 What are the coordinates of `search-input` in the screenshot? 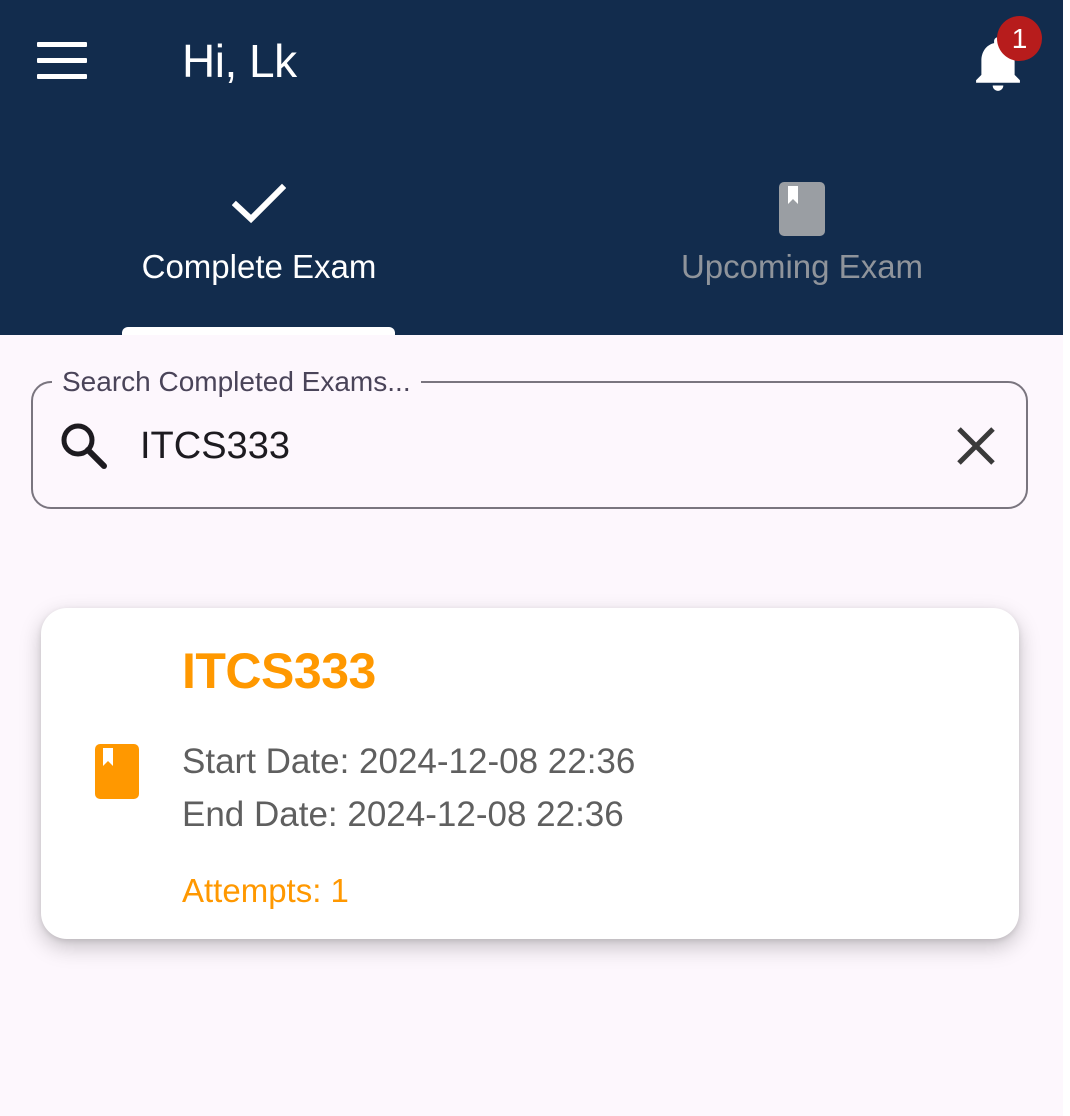 It's located at (520, 446).